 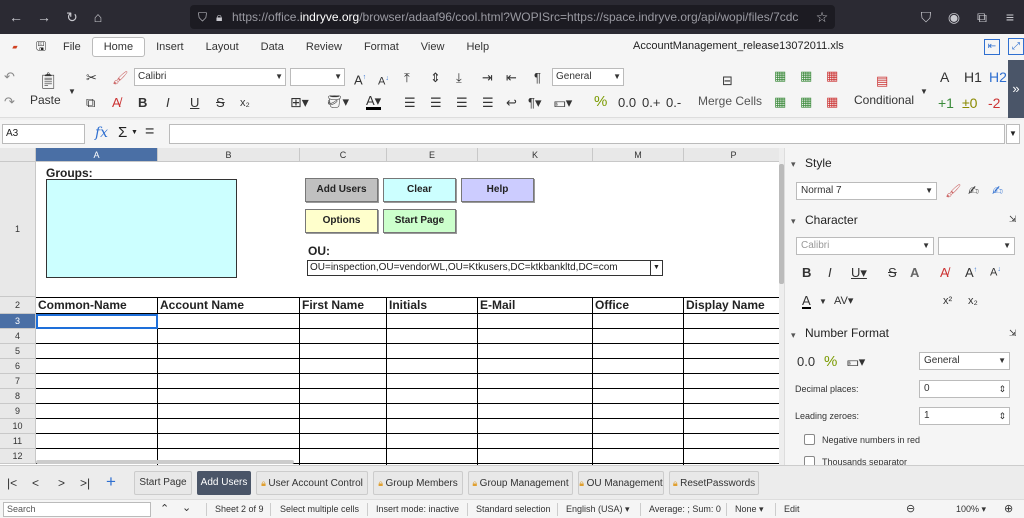 What do you see at coordinates (926, 17) in the screenshot?
I see `pocket-icon: ⛉` at bounding box center [926, 17].